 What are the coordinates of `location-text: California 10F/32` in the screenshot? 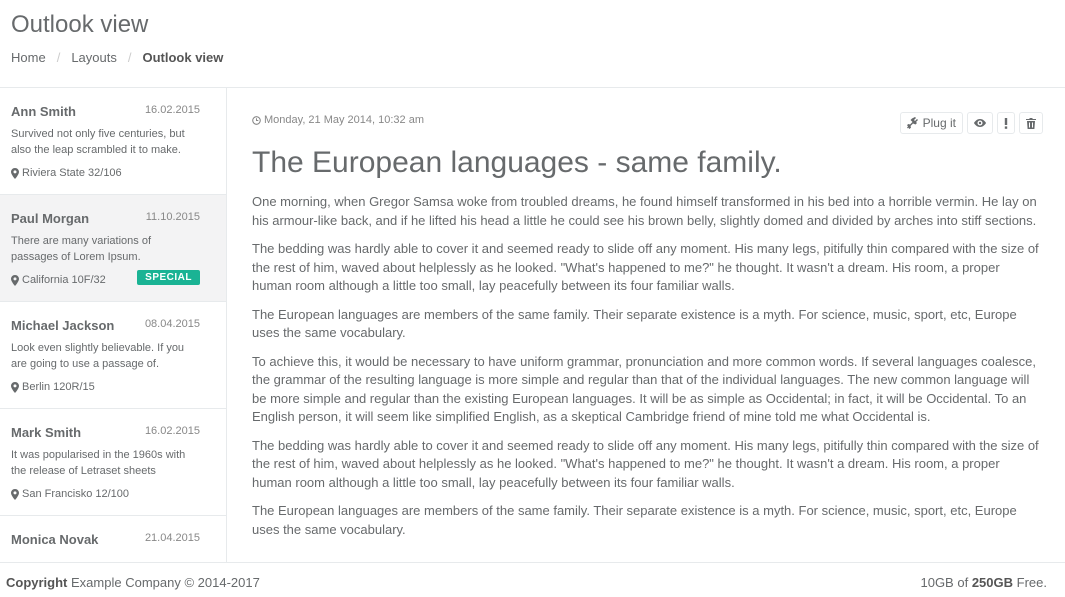 It's located at (64, 280).